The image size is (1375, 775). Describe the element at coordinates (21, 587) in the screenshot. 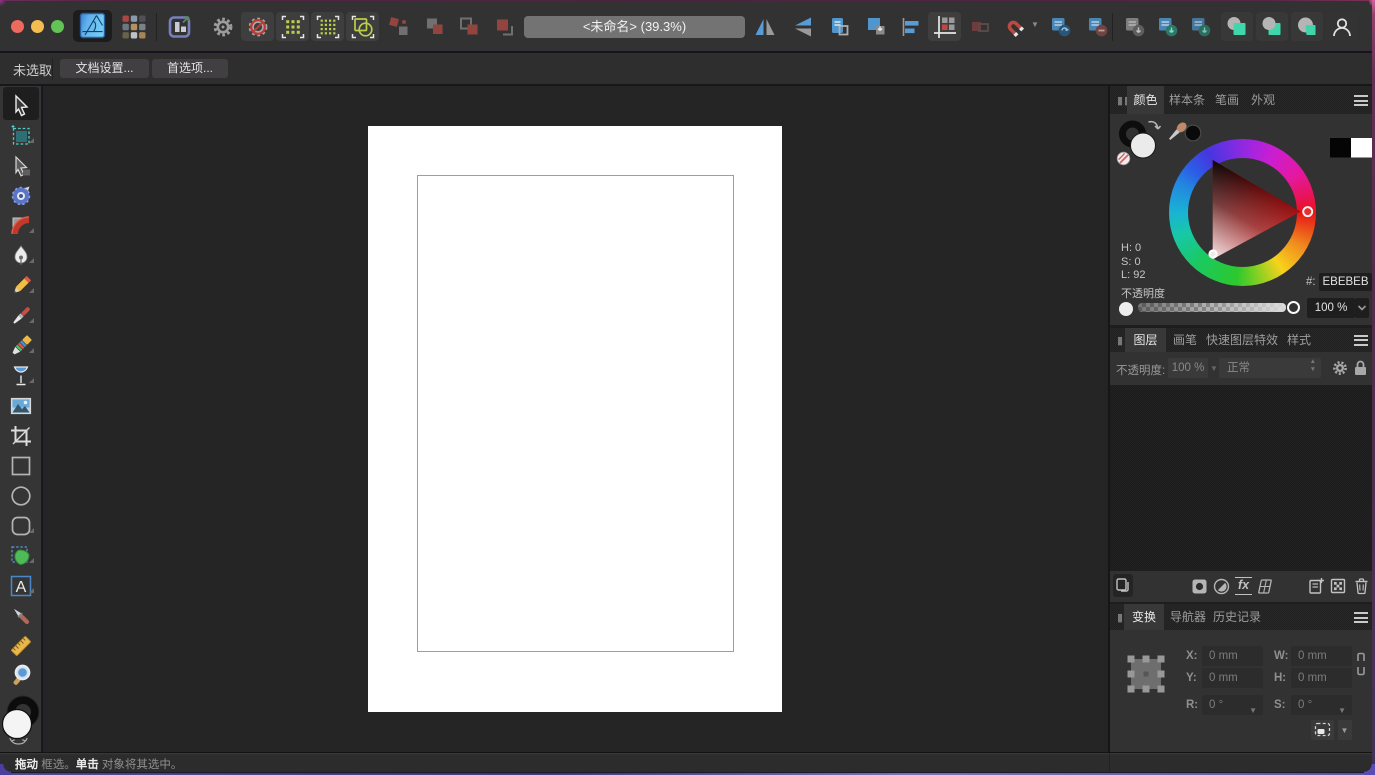

I see `svg-text: A` at that location.